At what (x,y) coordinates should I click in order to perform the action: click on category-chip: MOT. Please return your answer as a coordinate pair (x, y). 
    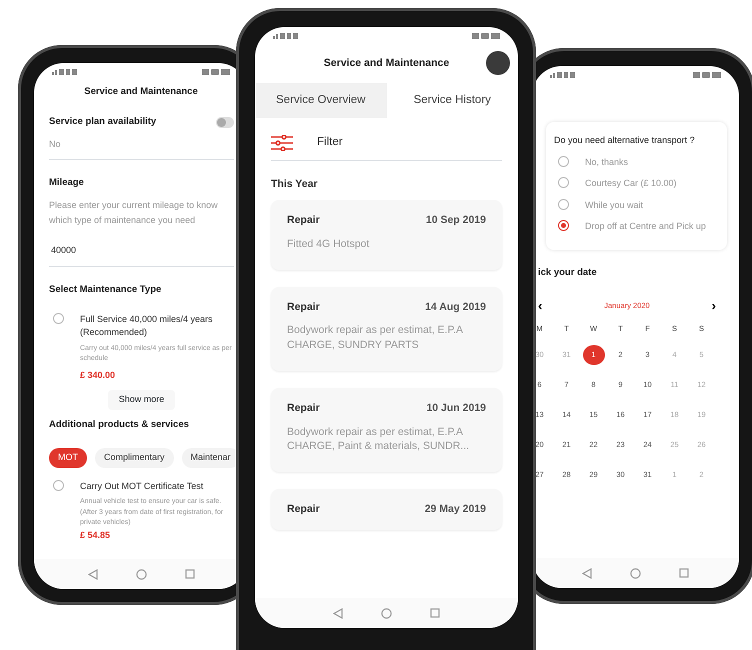
    Looking at the image, I should click on (68, 458).